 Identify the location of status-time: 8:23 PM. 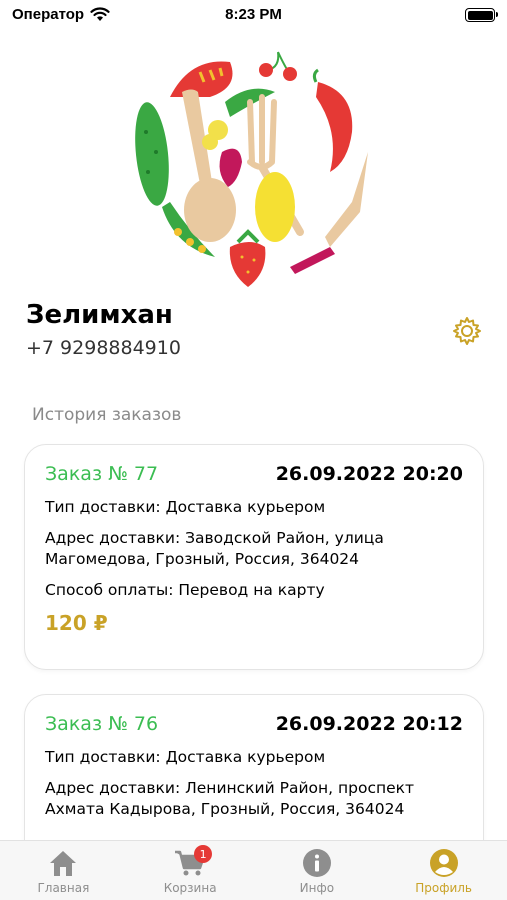
(253, 14).